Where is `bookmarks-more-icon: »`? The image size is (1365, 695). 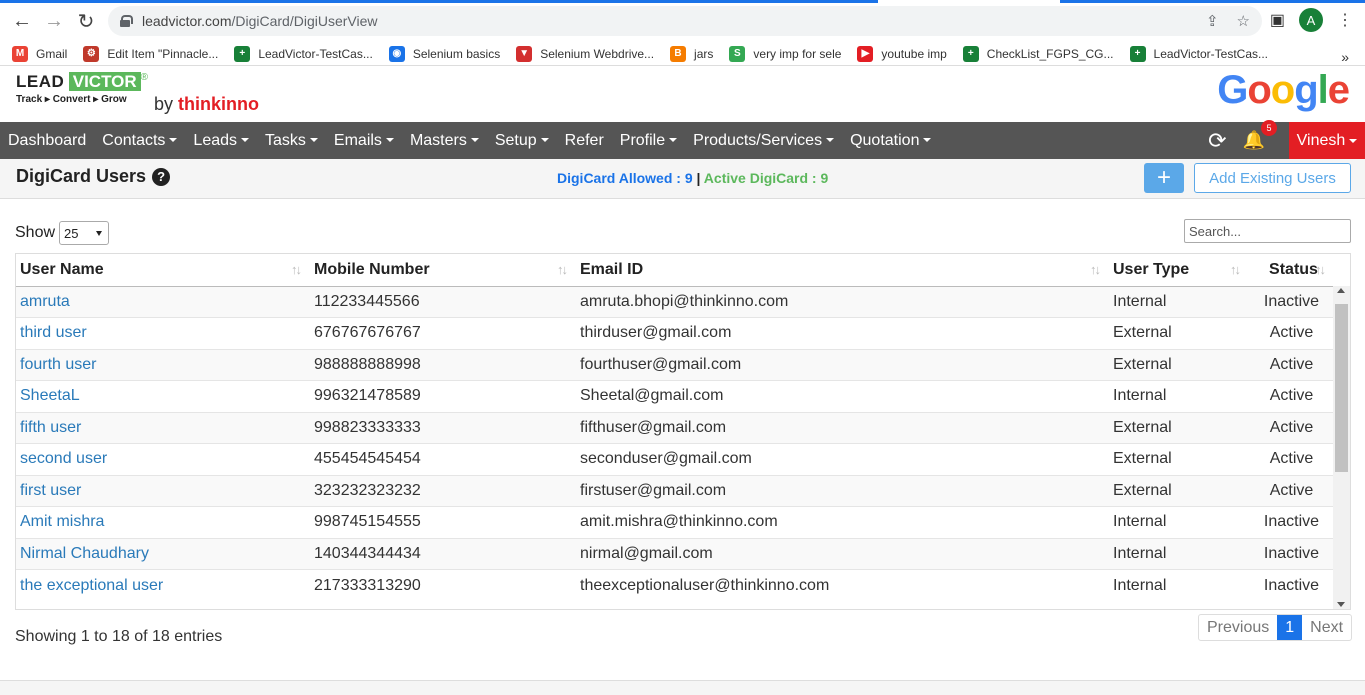 bookmarks-more-icon: » is located at coordinates (1345, 57).